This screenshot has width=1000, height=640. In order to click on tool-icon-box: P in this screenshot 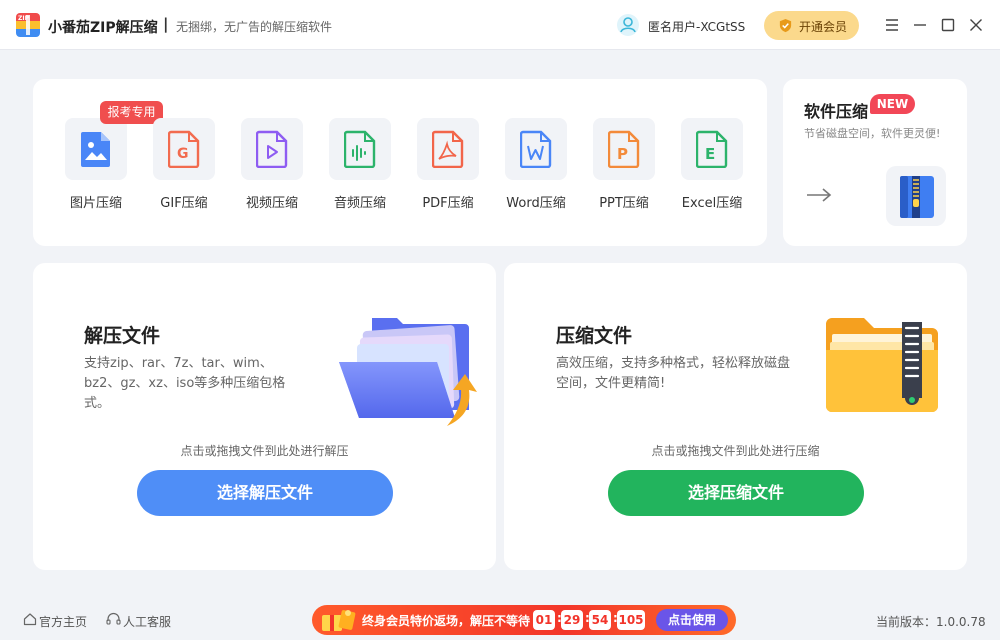, I will do `click(624, 149)`.